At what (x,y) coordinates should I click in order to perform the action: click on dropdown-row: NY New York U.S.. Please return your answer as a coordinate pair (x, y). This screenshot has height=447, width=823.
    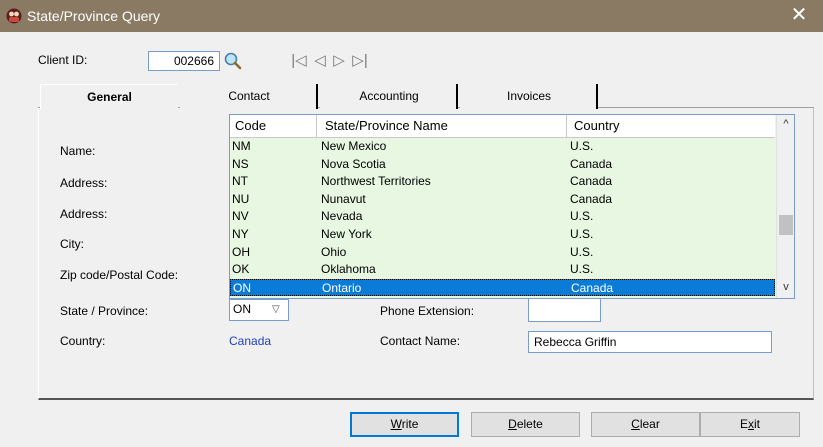
    Looking at the image, I should click on (502, 234).